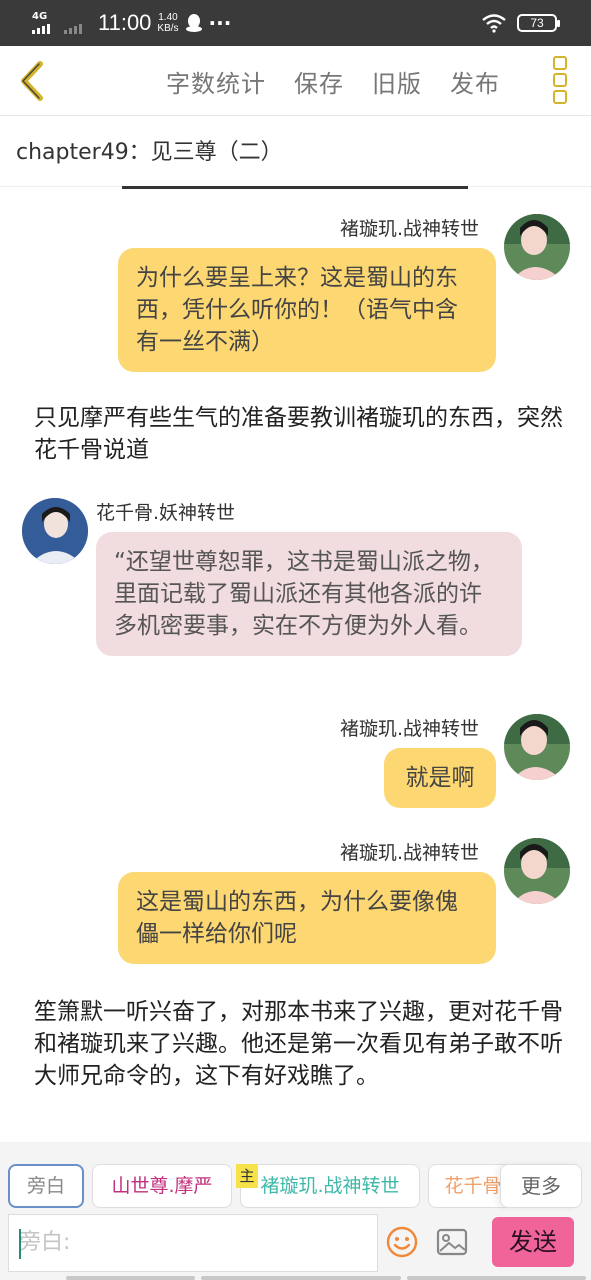 The width and height of the screenshot is (591, 1280). I want to click on top-navigation: 字数统计 保存 旧版 发布, so click(295, 81).